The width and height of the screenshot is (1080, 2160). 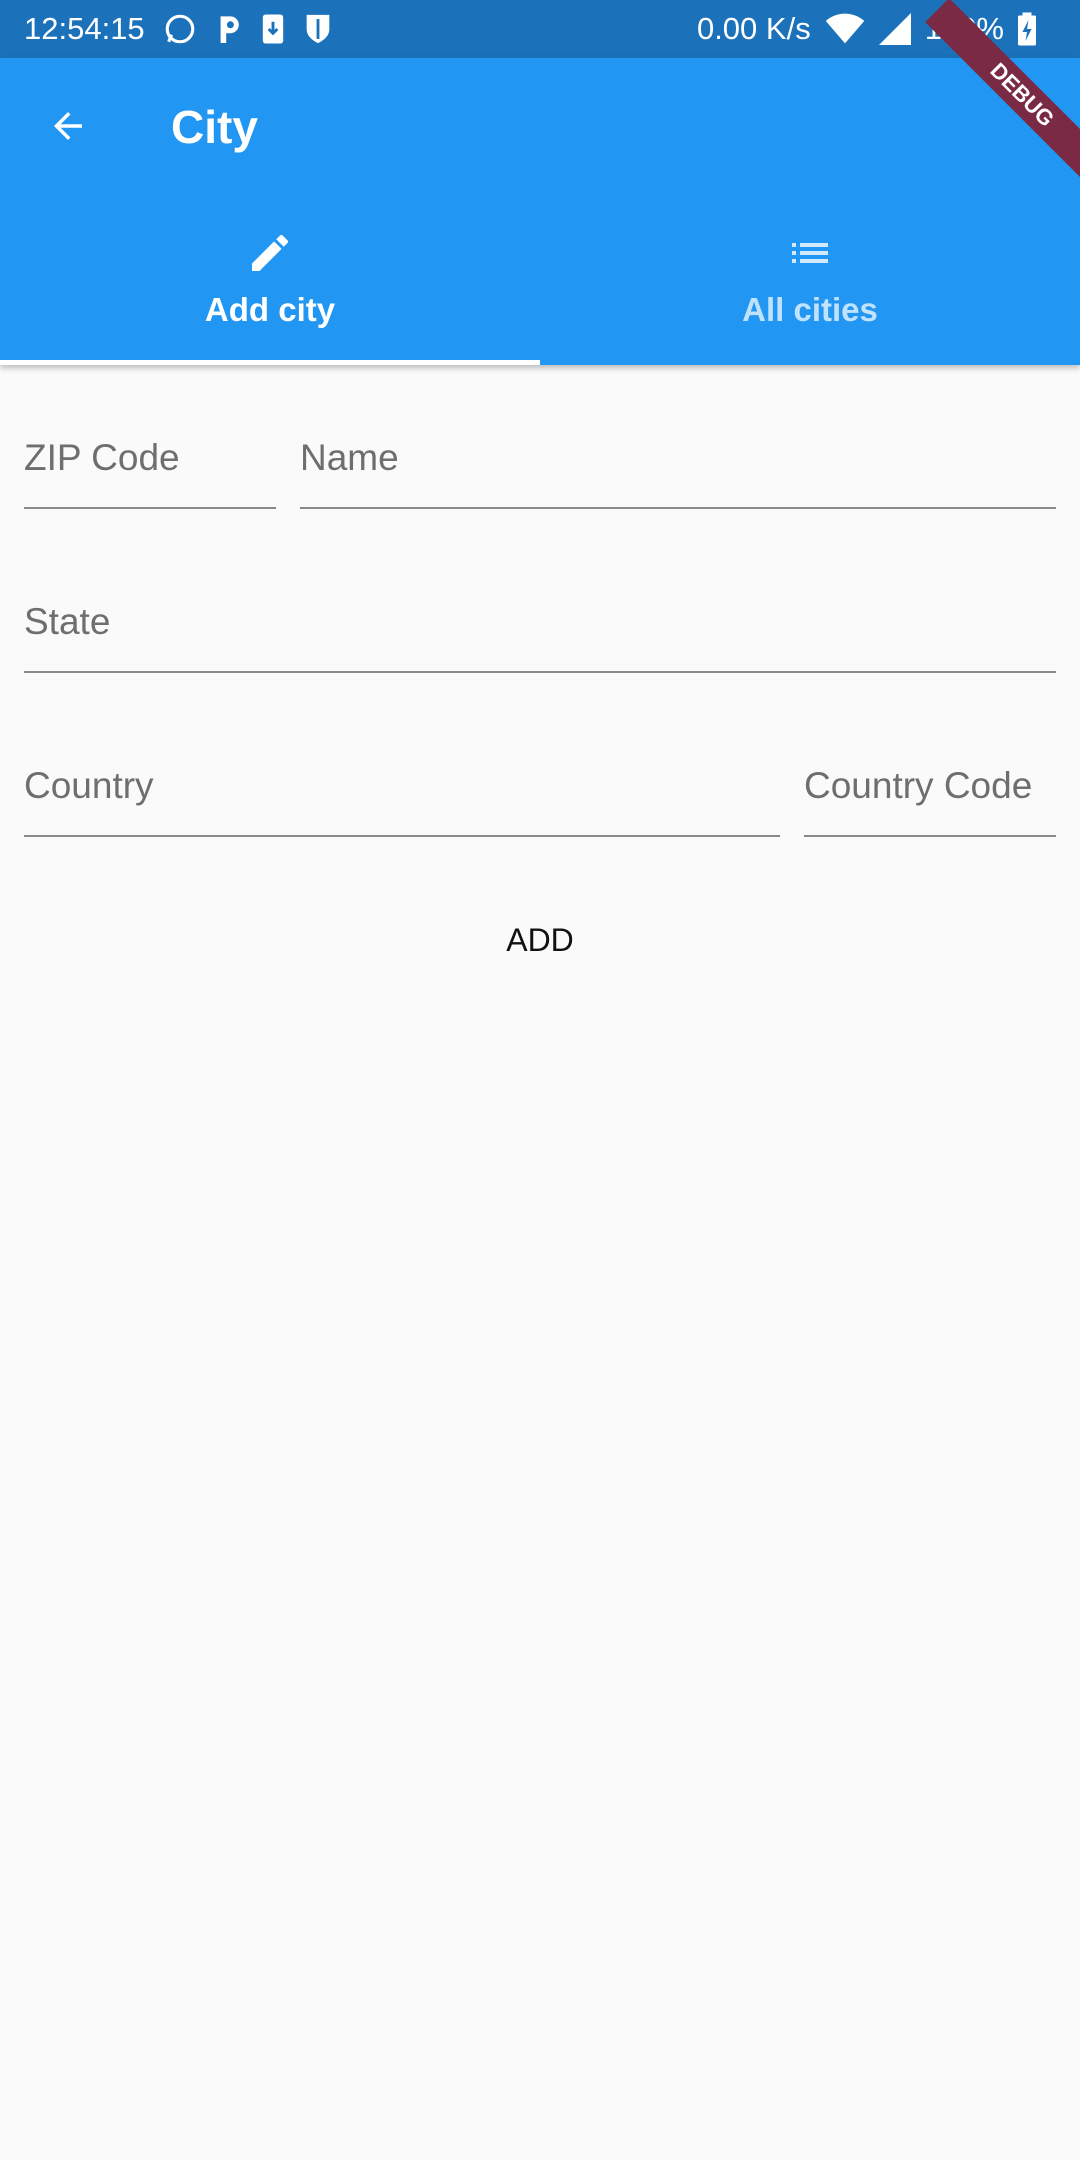 I want to click on tab-bar: Add city All cities, so click(x=540, y=278).